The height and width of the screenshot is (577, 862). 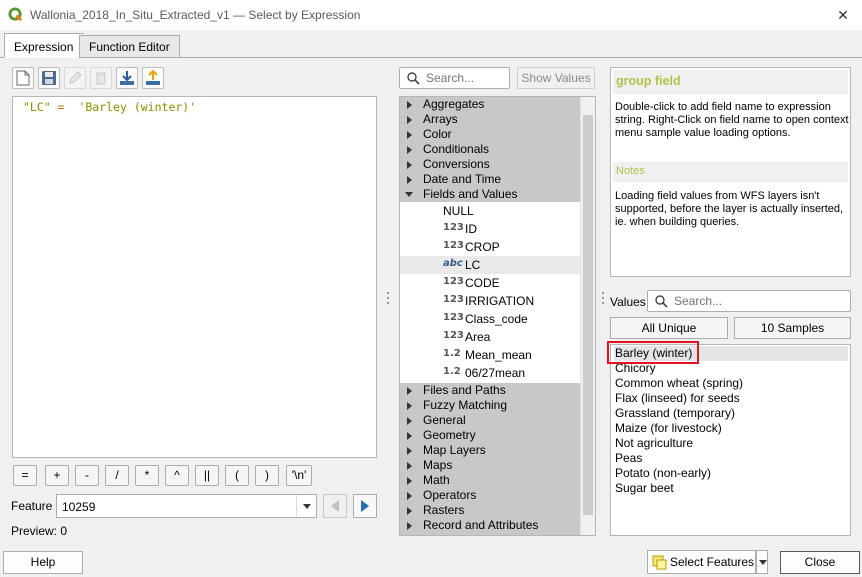 I want to click on operator-open-paren-button: (, so click(x=237, y=475).